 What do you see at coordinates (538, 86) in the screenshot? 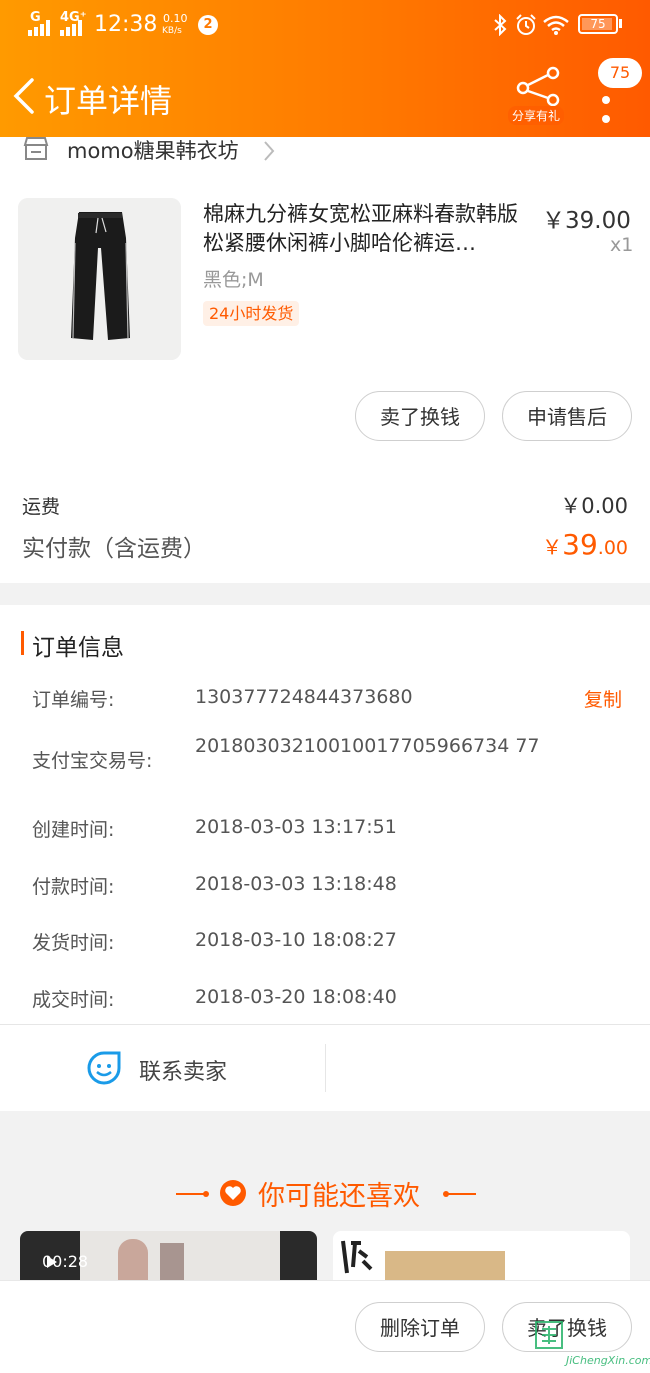
I see `share-icon` at bounding box center [538, 86].